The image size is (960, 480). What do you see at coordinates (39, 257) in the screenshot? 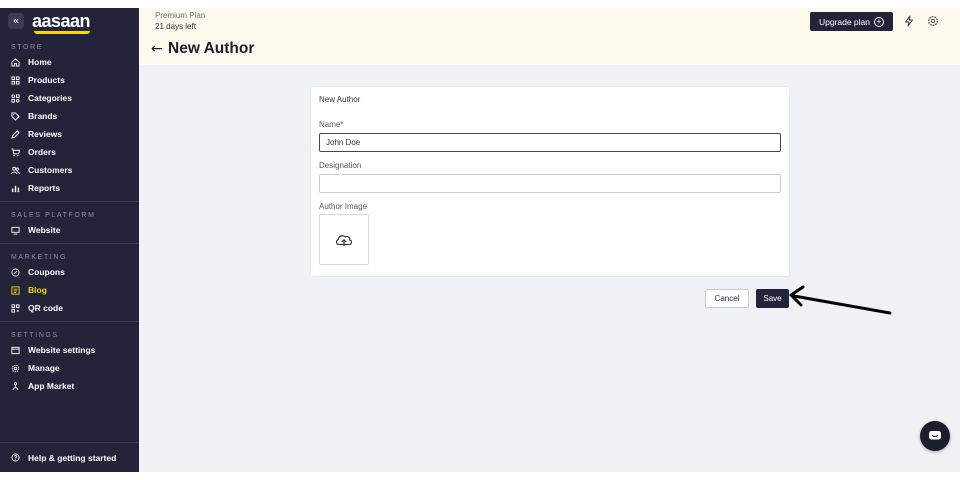
I see `section-title-marketing: MARKETING` at bounding box center [39, 257].